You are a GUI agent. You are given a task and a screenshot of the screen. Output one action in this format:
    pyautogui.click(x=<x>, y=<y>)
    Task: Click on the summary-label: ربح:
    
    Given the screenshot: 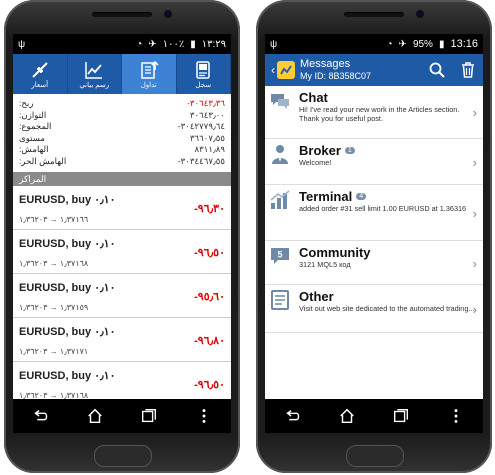 What is the action you would take?
    pyautogui.click(x=26, y=103)
    